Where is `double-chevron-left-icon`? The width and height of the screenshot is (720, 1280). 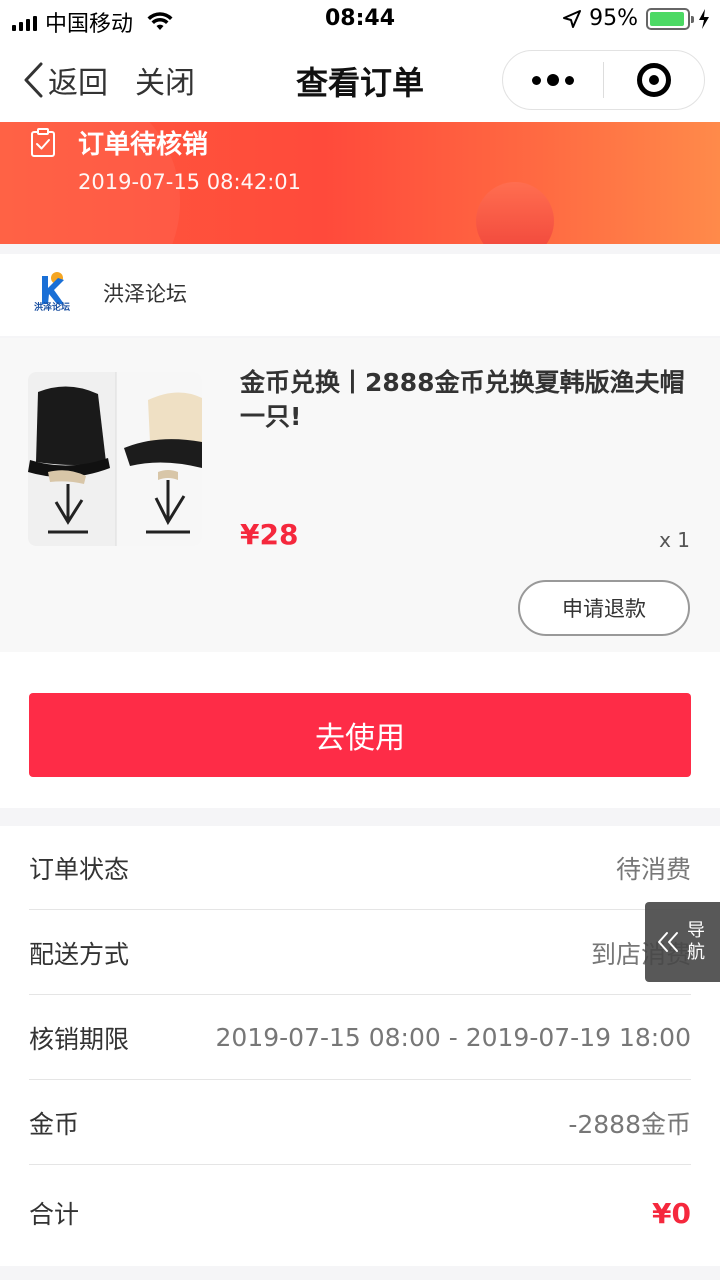 double-chevron-left-icon is located at coordinates (668, 942).